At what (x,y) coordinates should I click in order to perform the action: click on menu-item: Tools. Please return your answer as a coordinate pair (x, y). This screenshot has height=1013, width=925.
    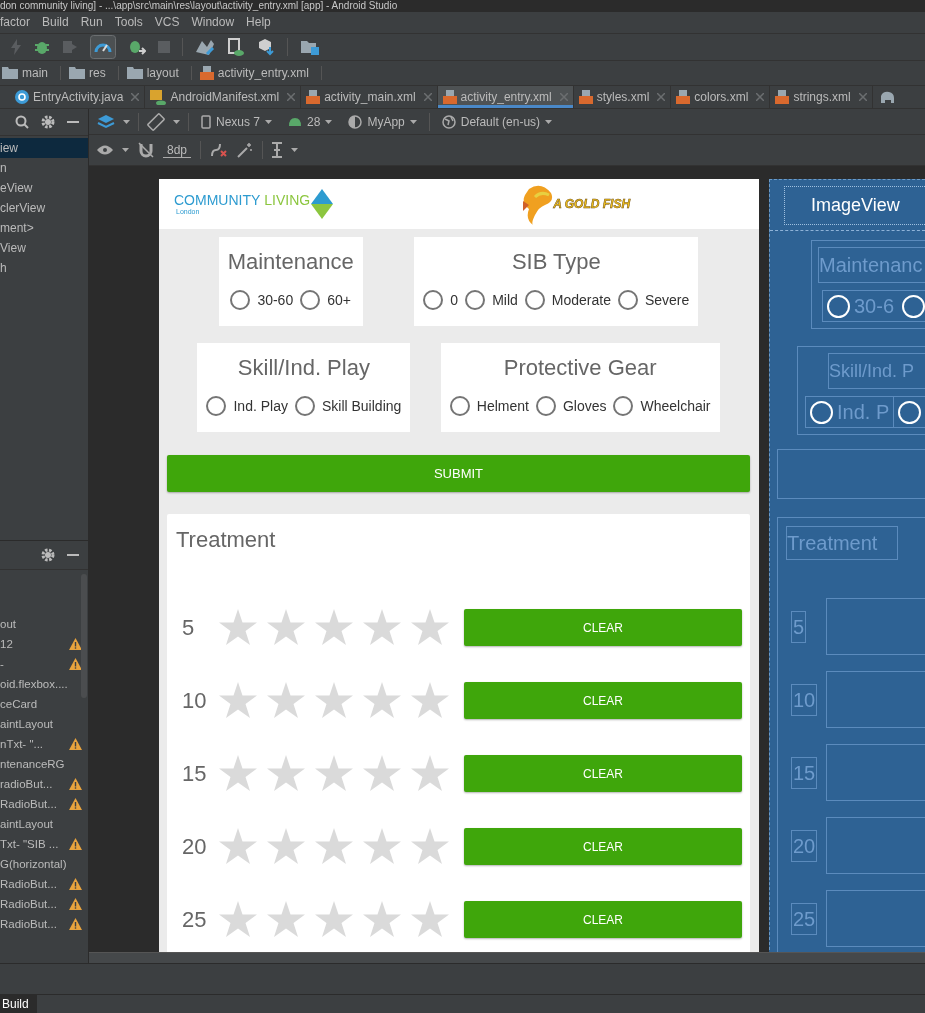
    Looking at the image, I should click on (128, 22).